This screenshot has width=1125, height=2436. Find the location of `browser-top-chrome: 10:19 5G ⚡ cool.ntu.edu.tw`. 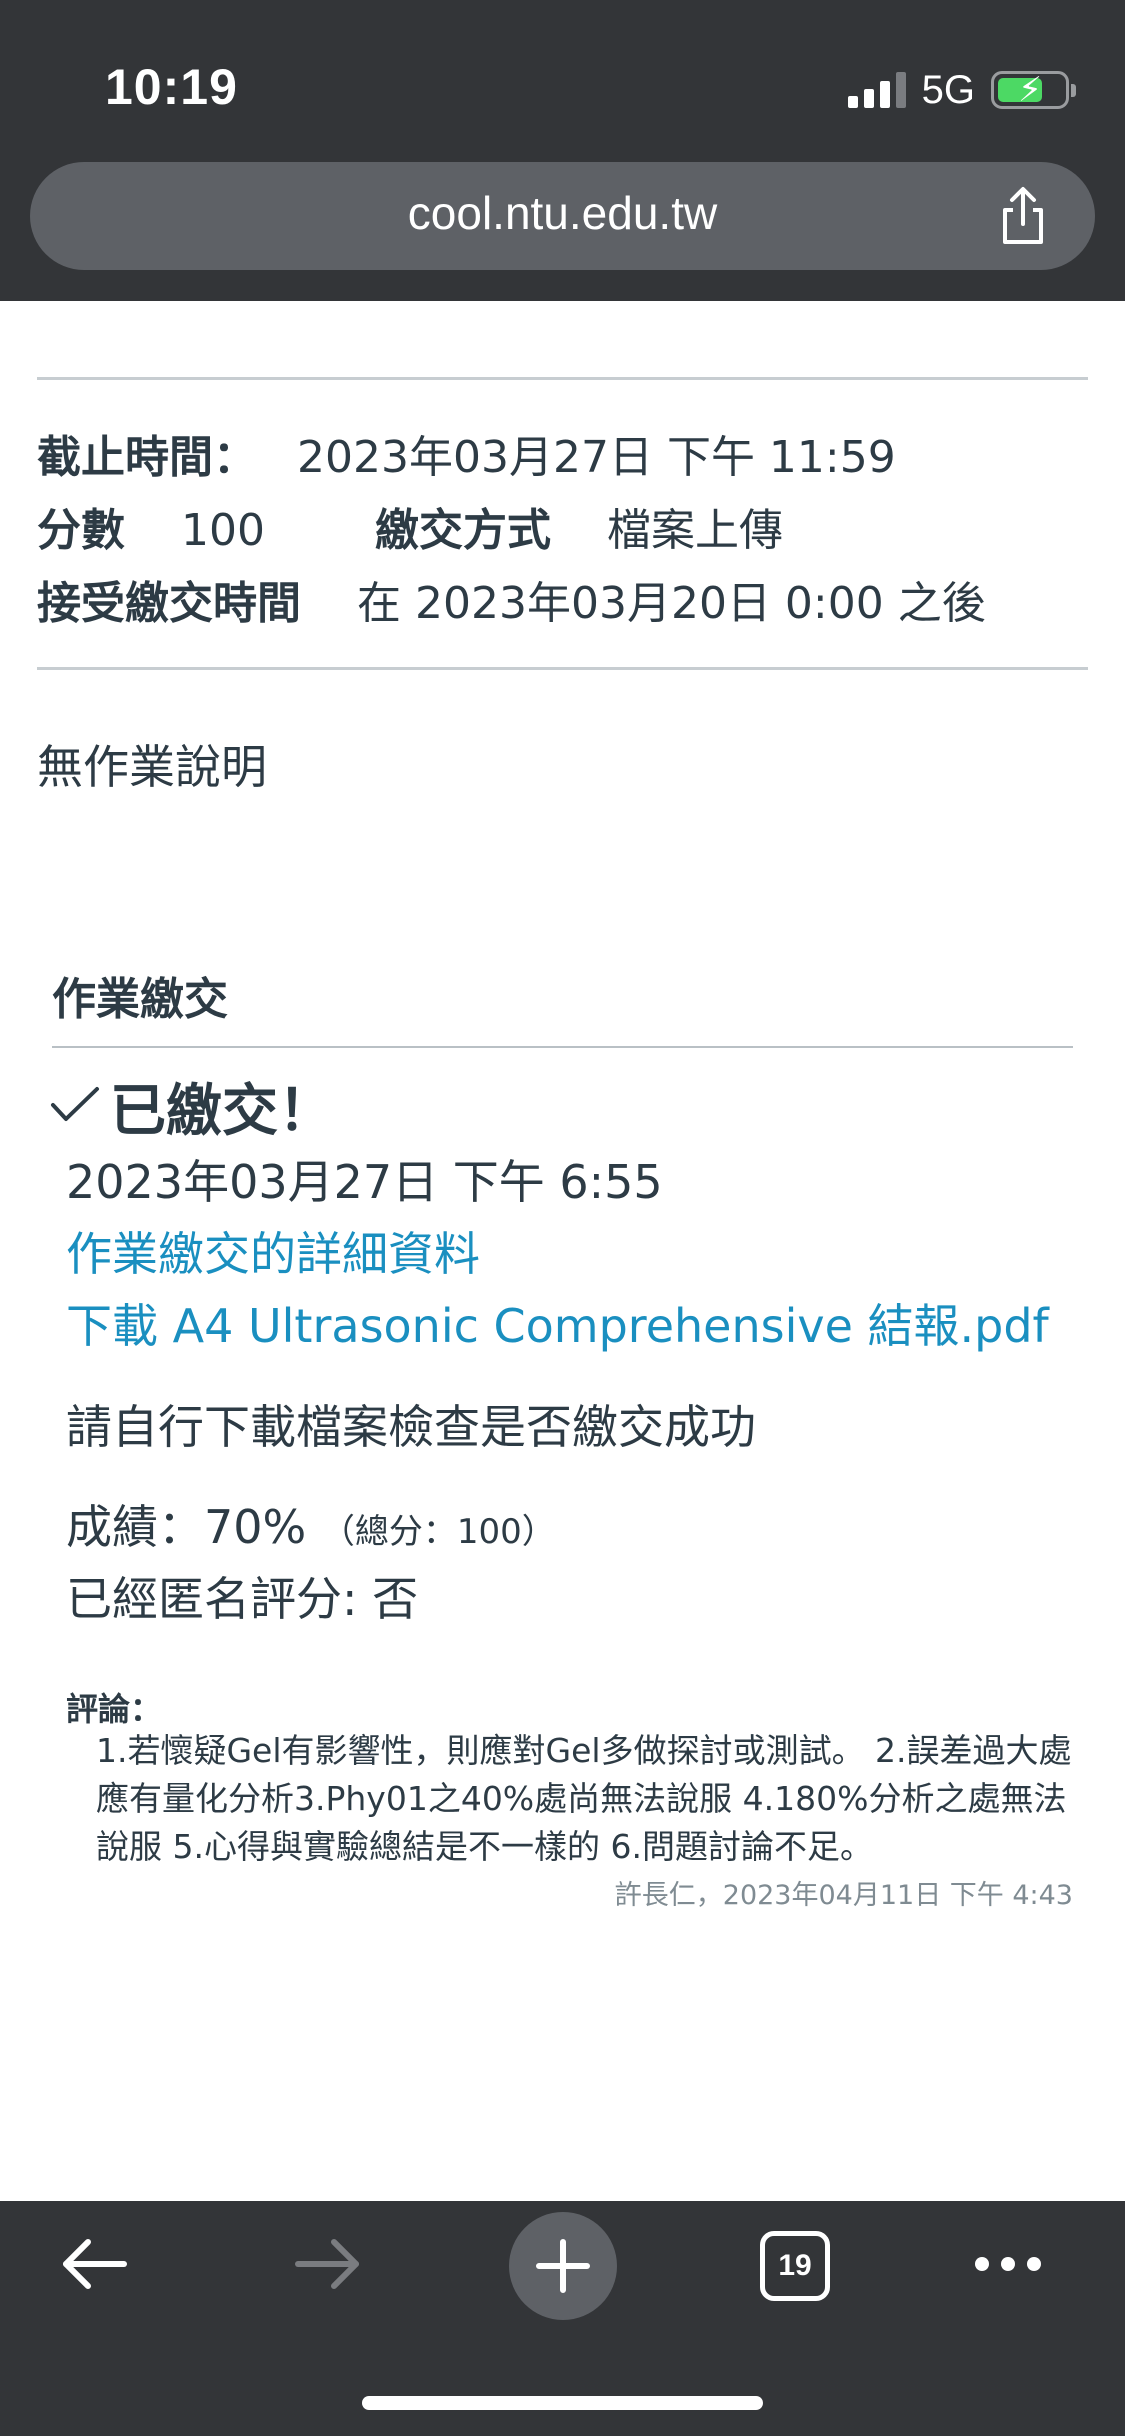

browser-top-chrome: 10:19 5G ⚡ cool.ntu.edu.tw is located at coordinates (562, 150).